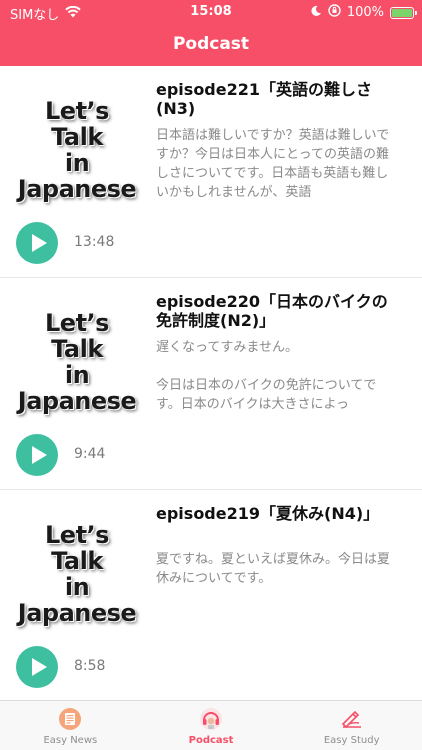  I want to click on tab-easy-news: Easy News, so click(70, 725).